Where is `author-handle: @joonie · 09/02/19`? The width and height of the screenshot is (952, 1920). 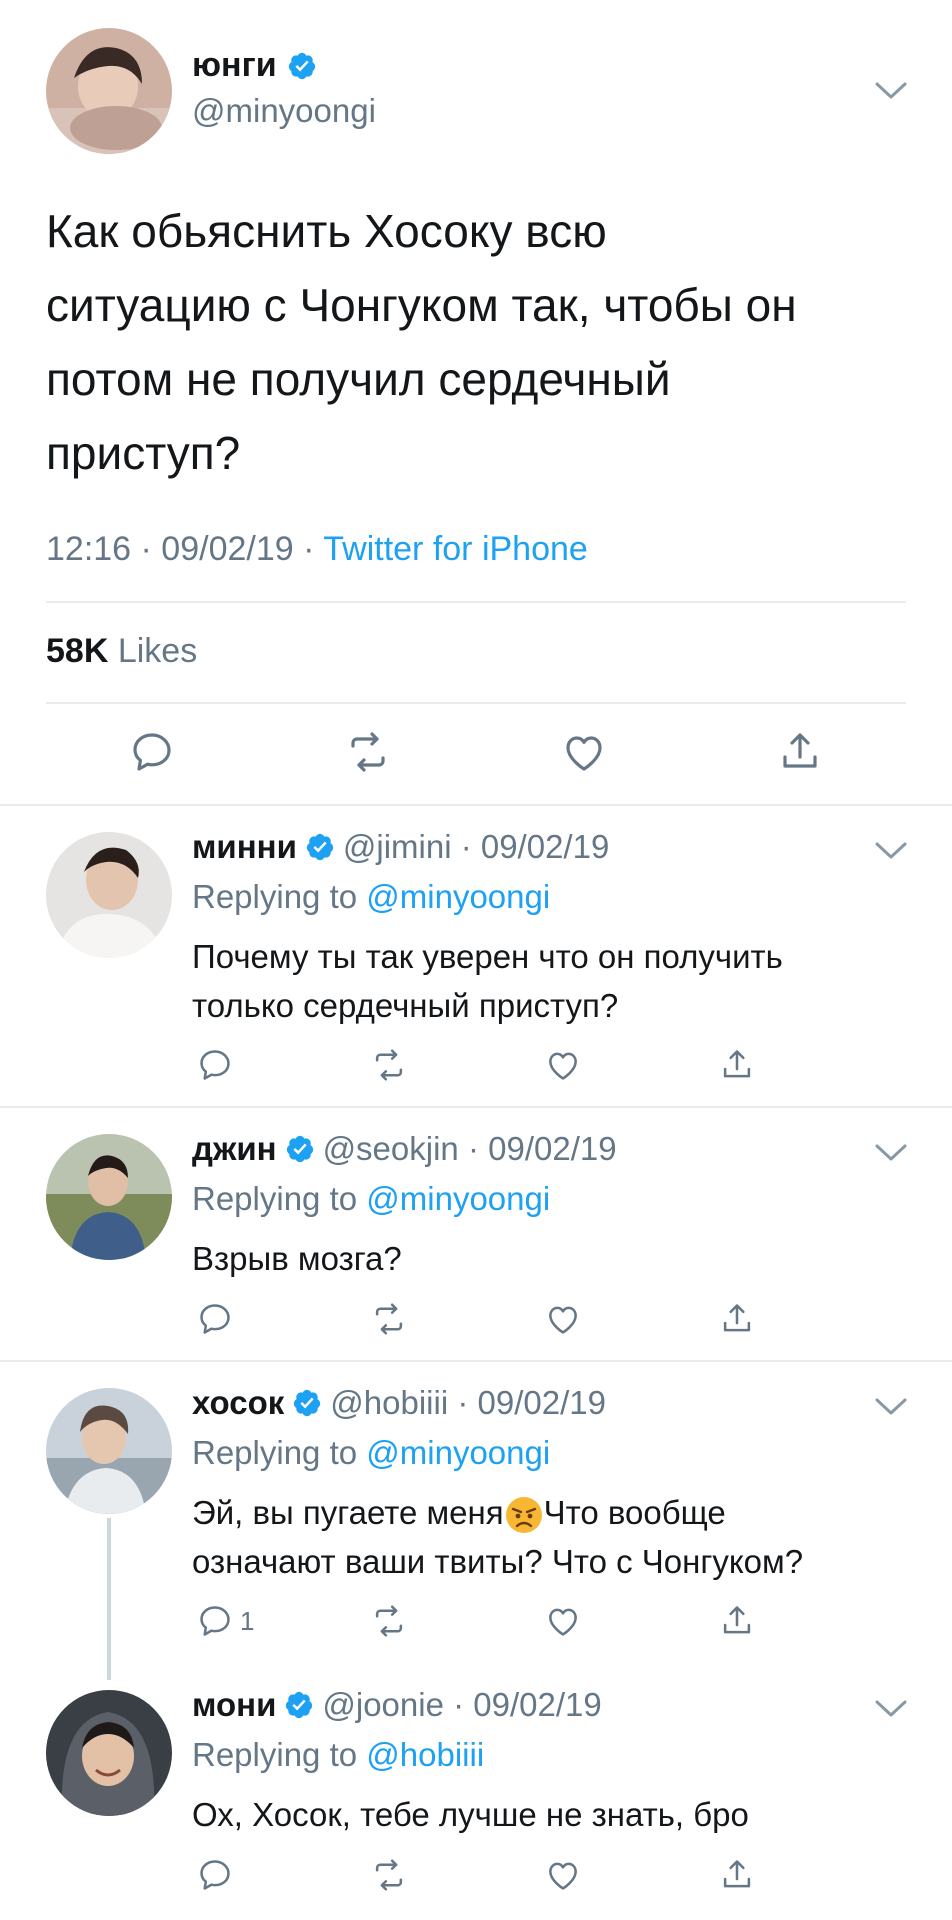
author-handle: @joonie · 09/02/19 is located at coordinates (461, 1705).